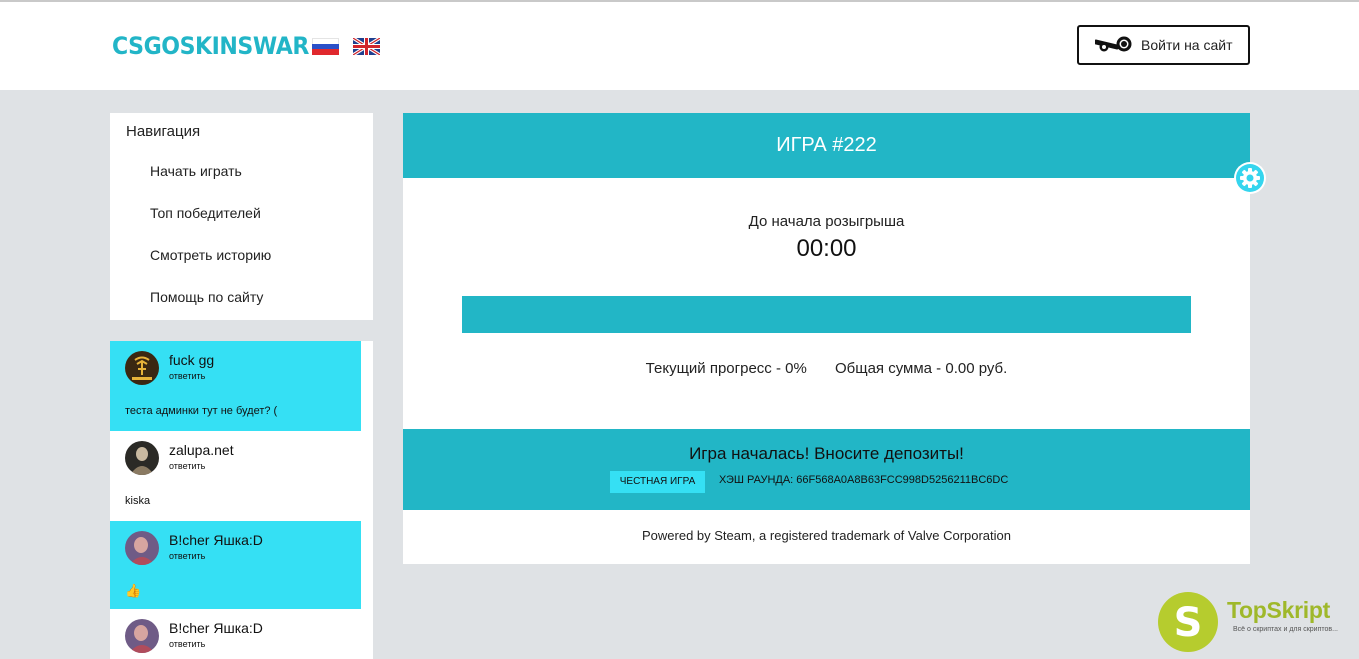  Describe the element at coordinates (826, 453) in the screenshot. I see `game-status-message: Игра началась! Вносите депозиты!` at that location.